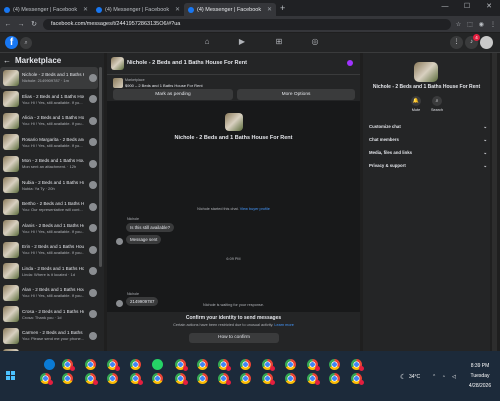  What do you see at coordinates (11, 42) in the screenshot?
I see `facebook-logo: f` at bounding box center [11, 42].